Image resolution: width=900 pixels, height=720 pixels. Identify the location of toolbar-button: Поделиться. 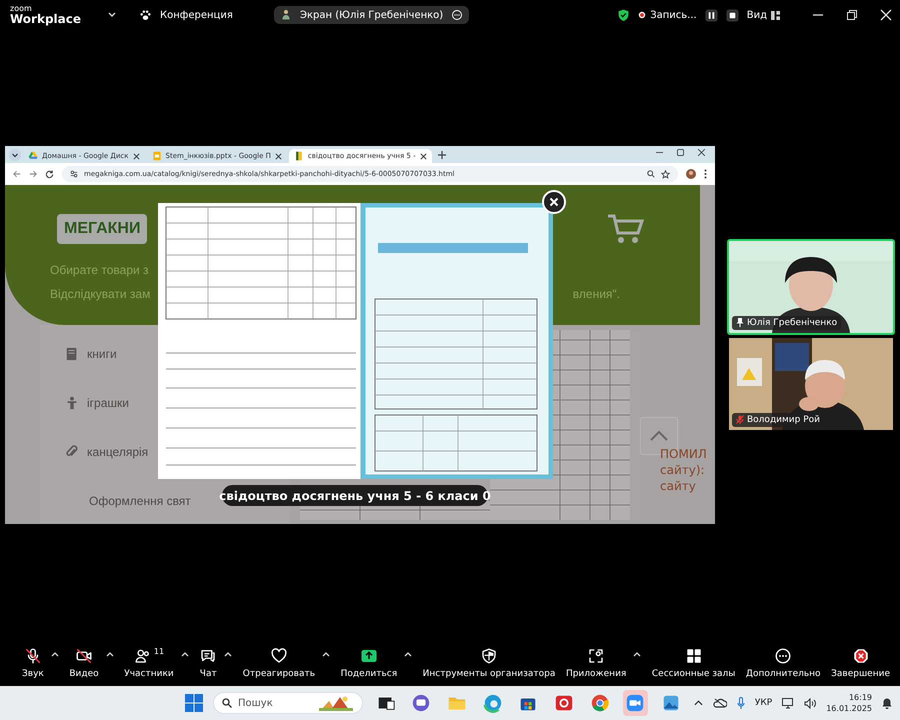
(369, 663).